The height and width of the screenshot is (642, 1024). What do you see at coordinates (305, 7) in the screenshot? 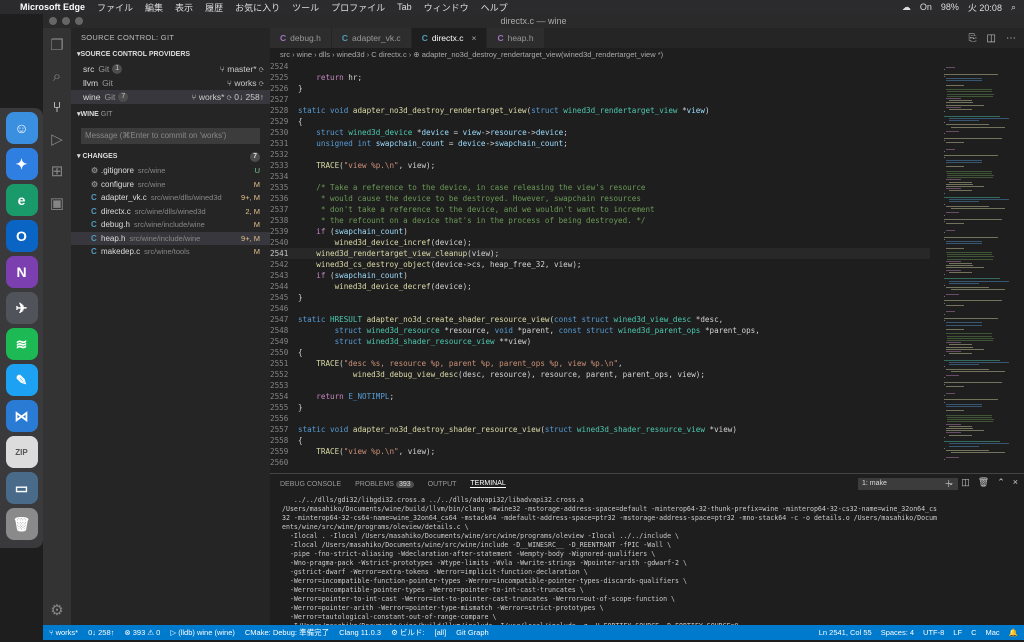
I see `menu-item: ツール` at bounding box center [305, 7].